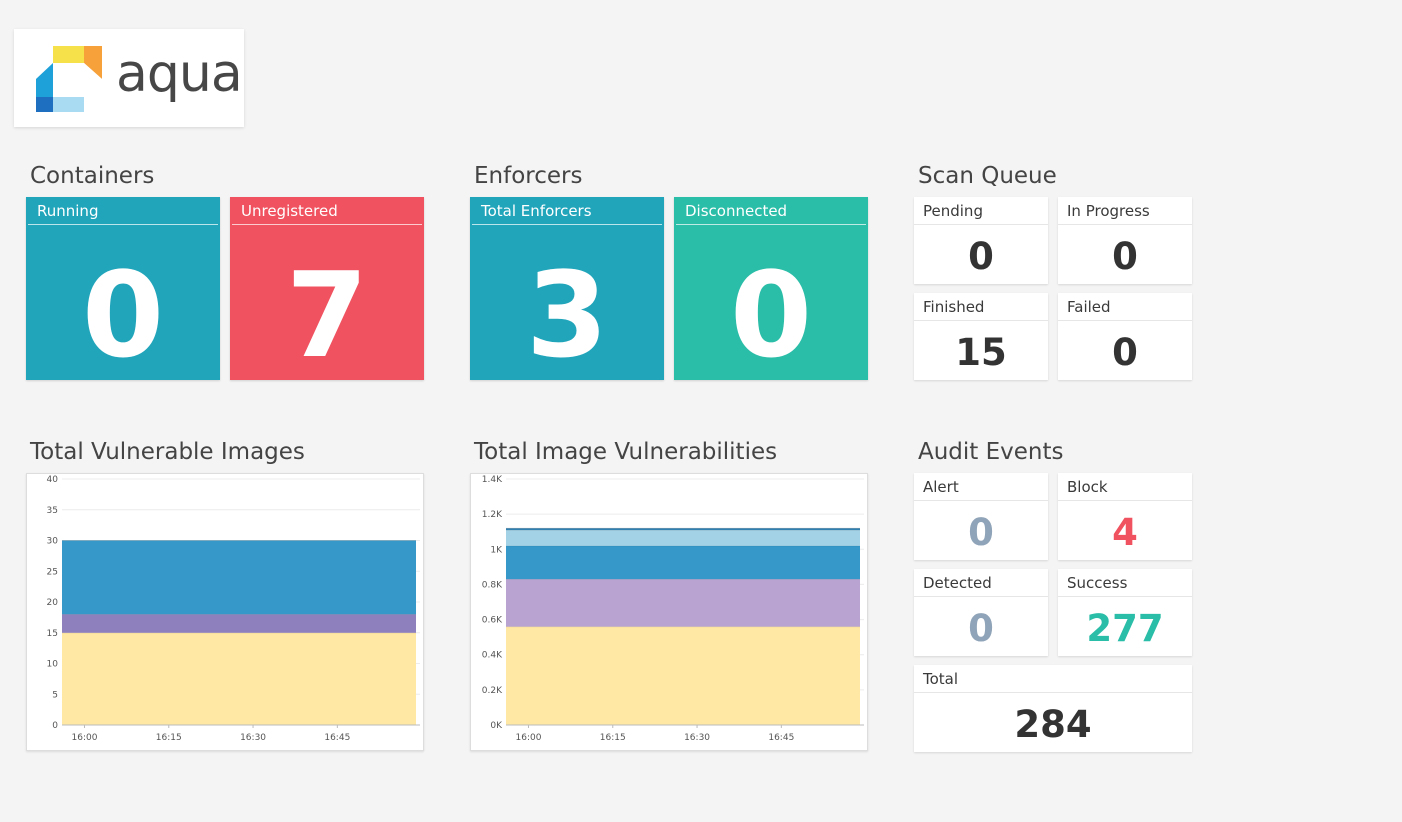 The width and height of the screenshot is (1402, 822). I want to click on running-label: Running, so click(123, 211).